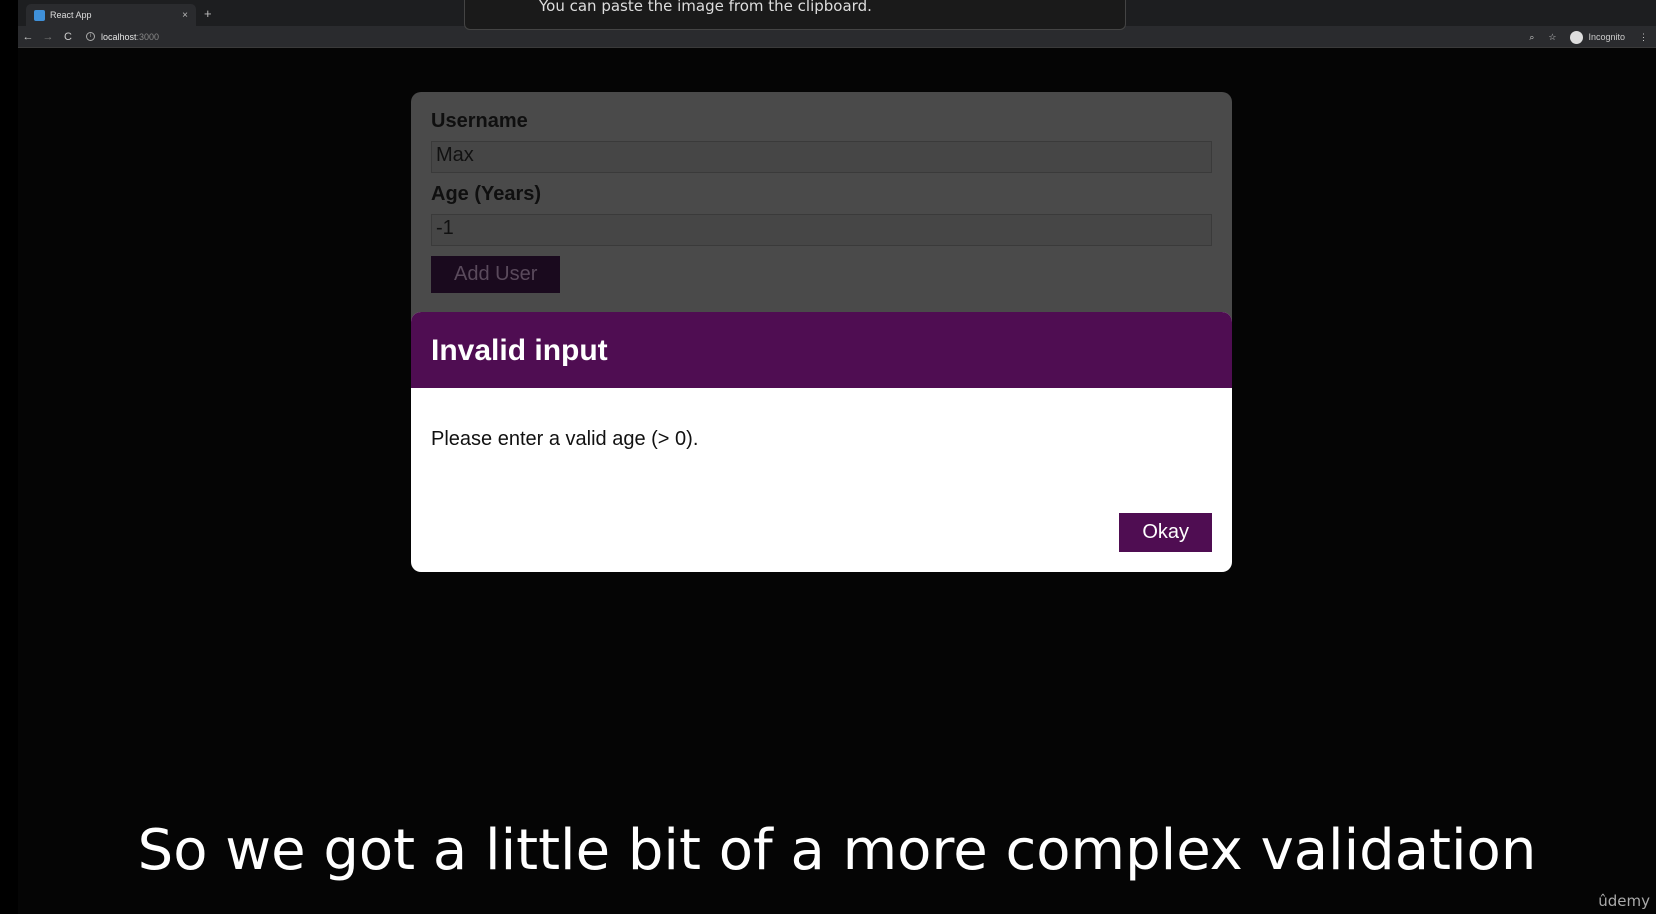 Image resolution: width=1656 pixels, height=914 pixels. What do you see at coordinates (479, 121) in the screenshot?
I see `username-label: Username` at bounding box center [479, 121].